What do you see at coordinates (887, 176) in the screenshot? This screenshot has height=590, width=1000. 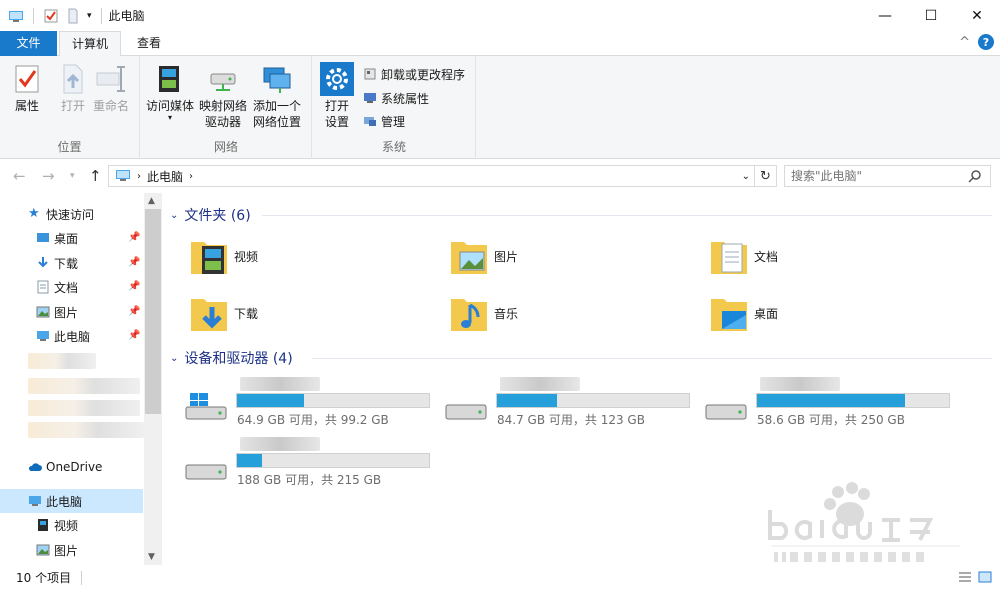 I see `search-input` at bounding box center [887, 176].